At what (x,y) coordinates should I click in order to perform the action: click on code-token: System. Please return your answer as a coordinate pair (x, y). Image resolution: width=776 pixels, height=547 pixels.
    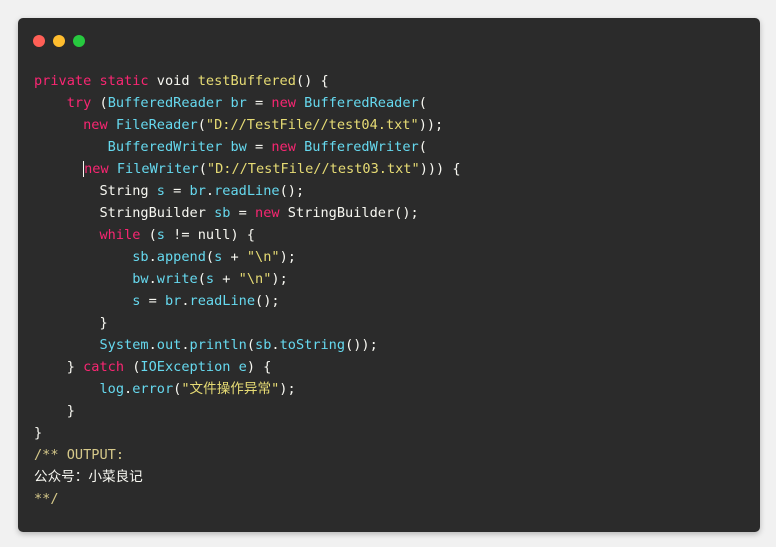
    Looking at the image, I should click on (124, 345).